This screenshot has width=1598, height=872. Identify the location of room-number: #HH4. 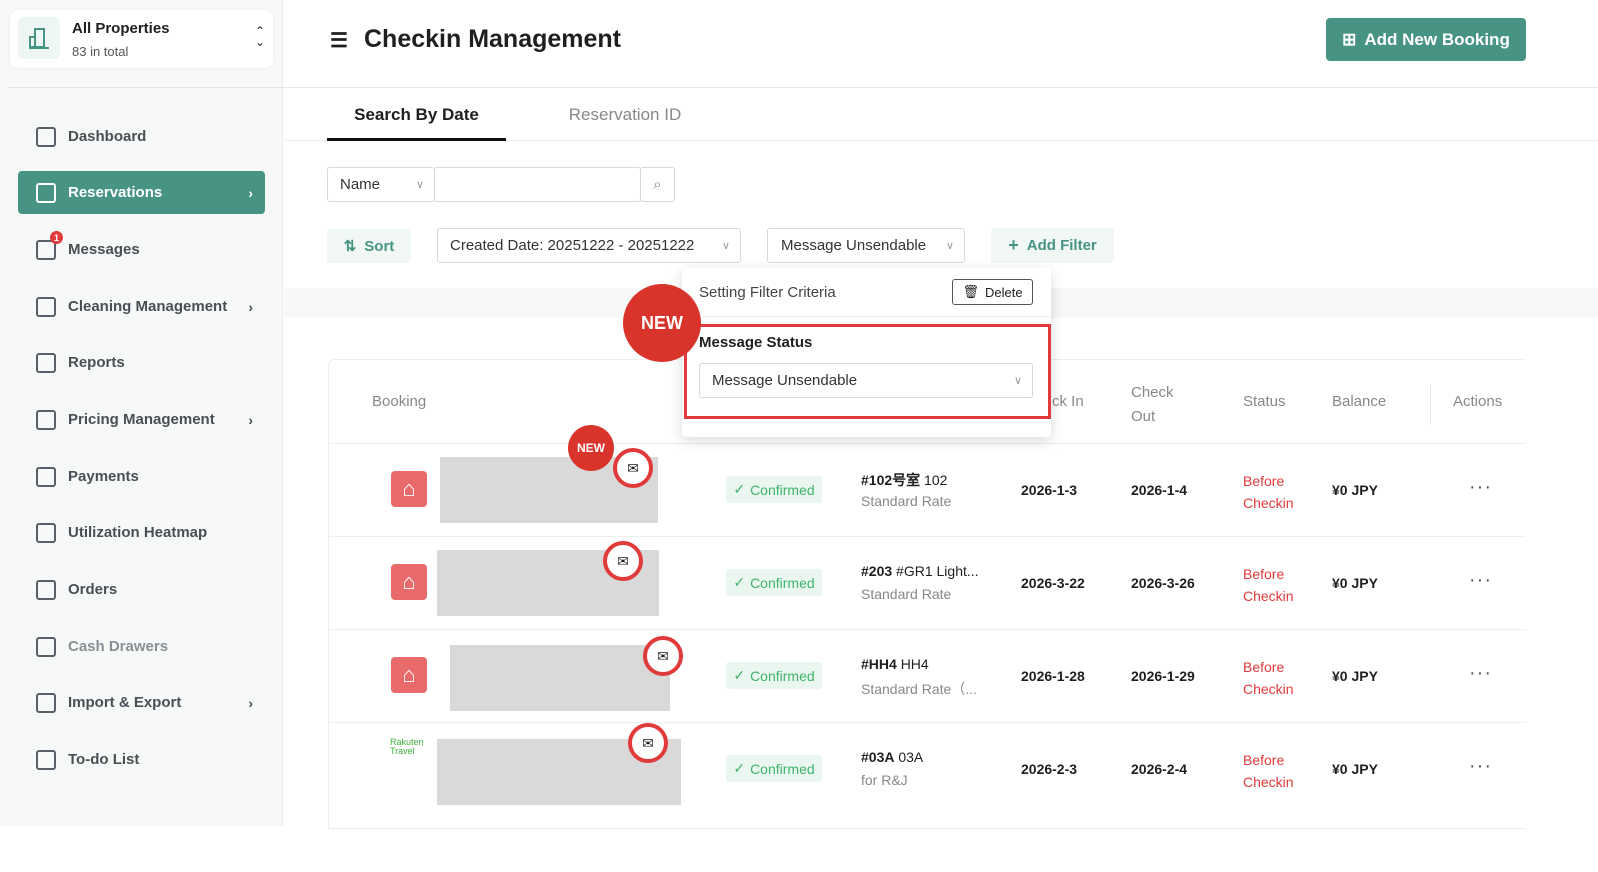
(879, 664).